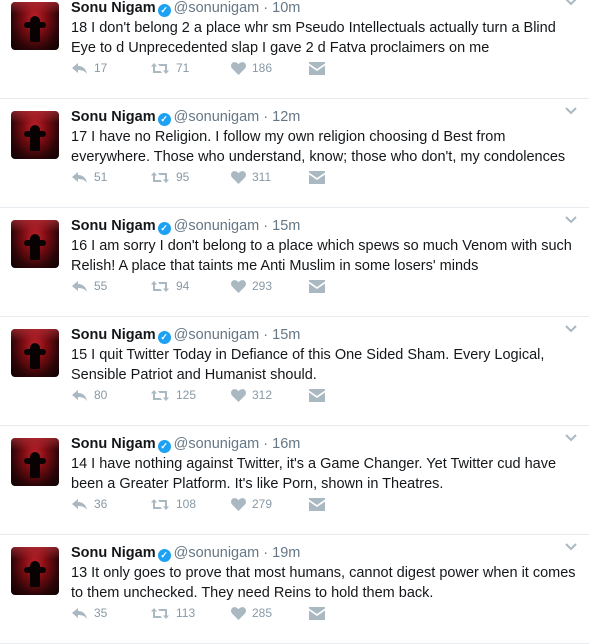 Image resolution: width=589 pixels, height=644 pixels. I want to click on reply-button: 80, so click(89, 395).